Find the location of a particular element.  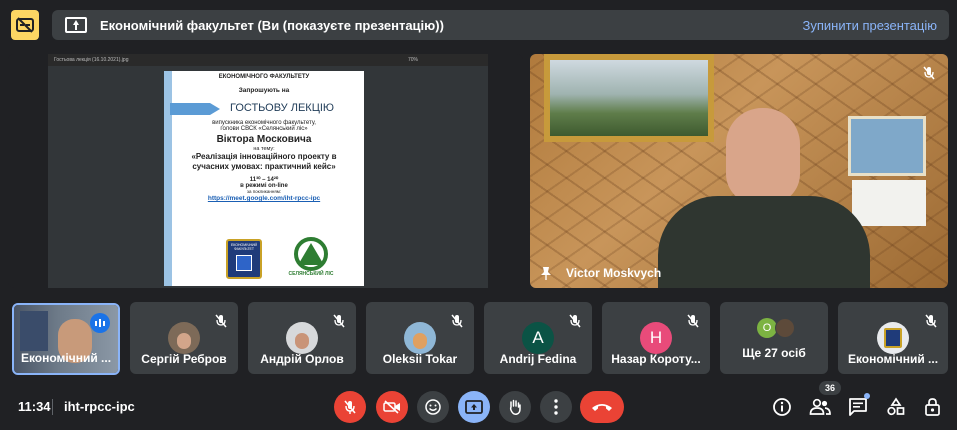

main-participant-name: Victor Moskvych is located at coordinates (614, 273).